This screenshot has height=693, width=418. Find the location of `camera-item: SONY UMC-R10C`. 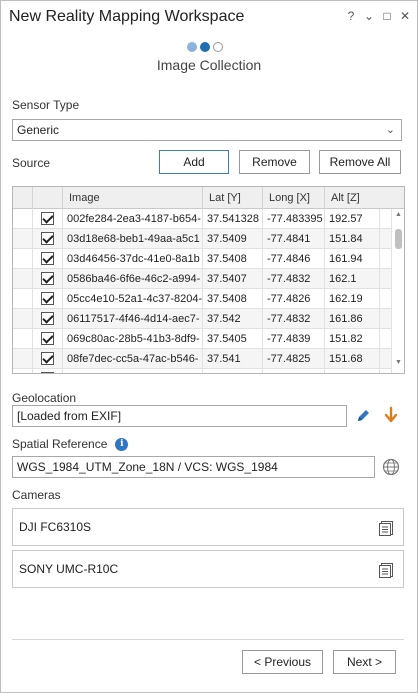

camera-item: SONY UMC-R10C is located at coordinates (208, 569).